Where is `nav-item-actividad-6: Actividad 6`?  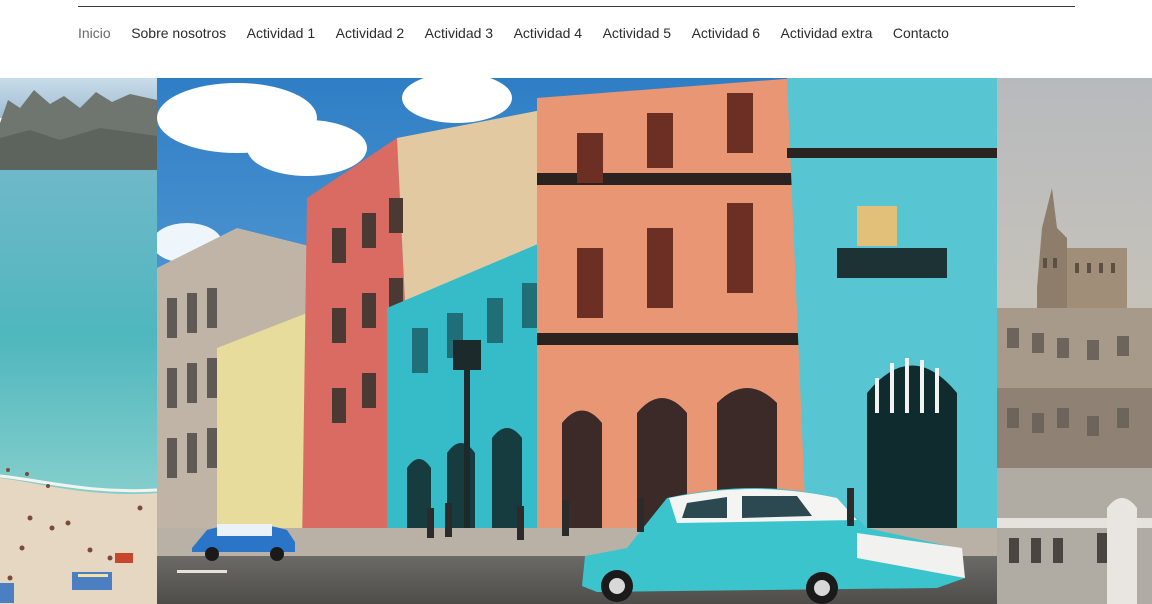 nav-item-actividad-6: Actividad 6 is located at coordinates (726, 33).